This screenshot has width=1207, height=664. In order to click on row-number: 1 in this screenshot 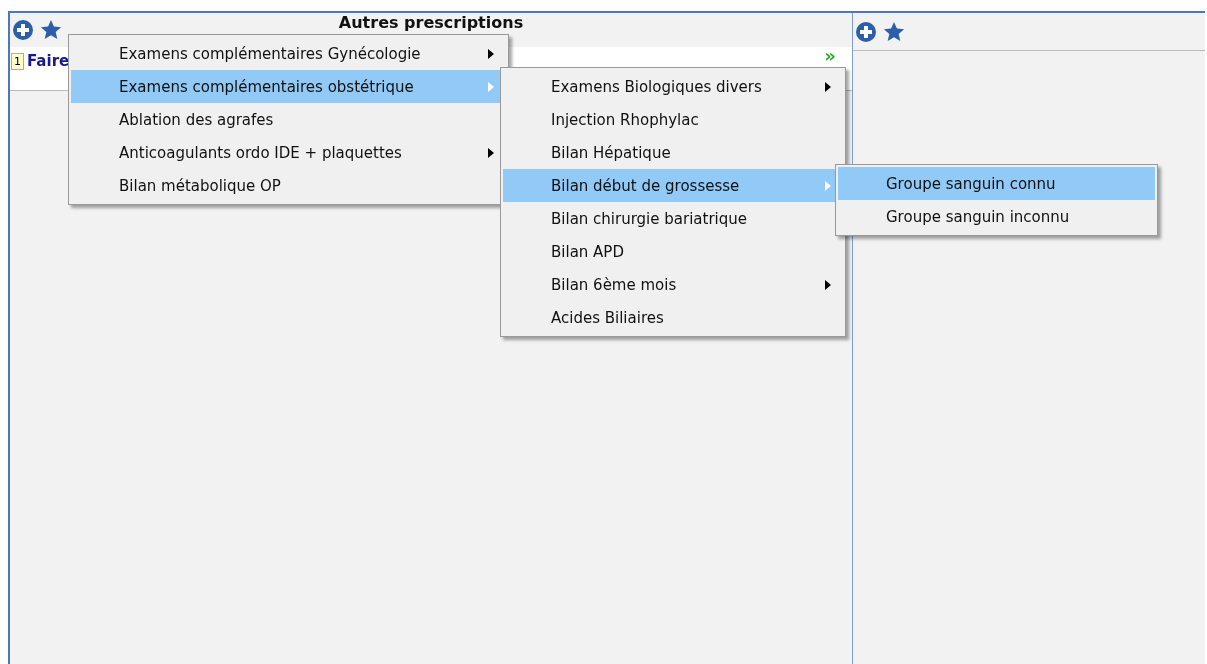, I will do `click(17, 61)`.